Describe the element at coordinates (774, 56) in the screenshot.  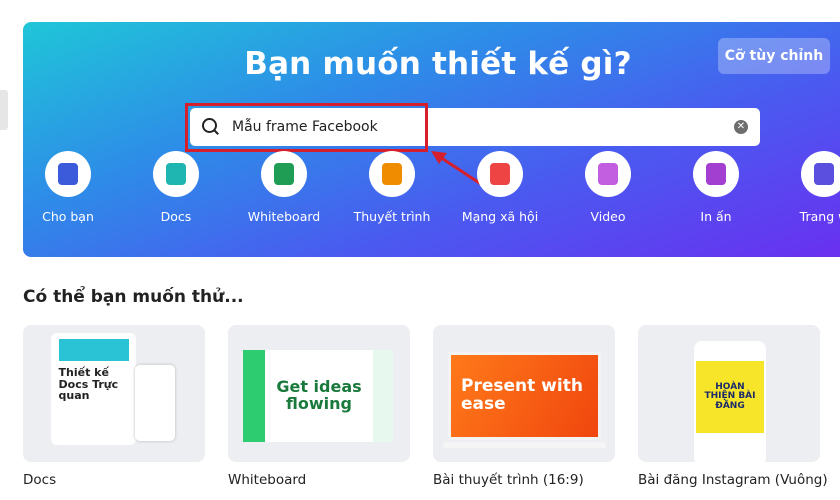
I see `custom-size-button: Cỡ tùy chỉnh` at that location.